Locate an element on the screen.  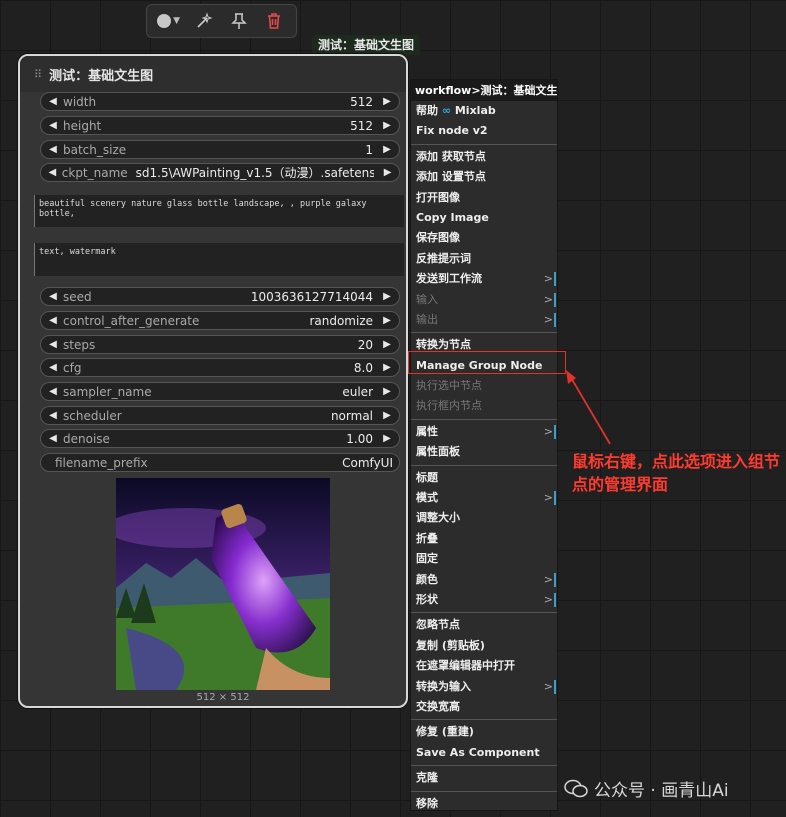
annotation-text: 鼠标右键，点此选项进入组节点的管理界面 is located at coordinates (676, 473).